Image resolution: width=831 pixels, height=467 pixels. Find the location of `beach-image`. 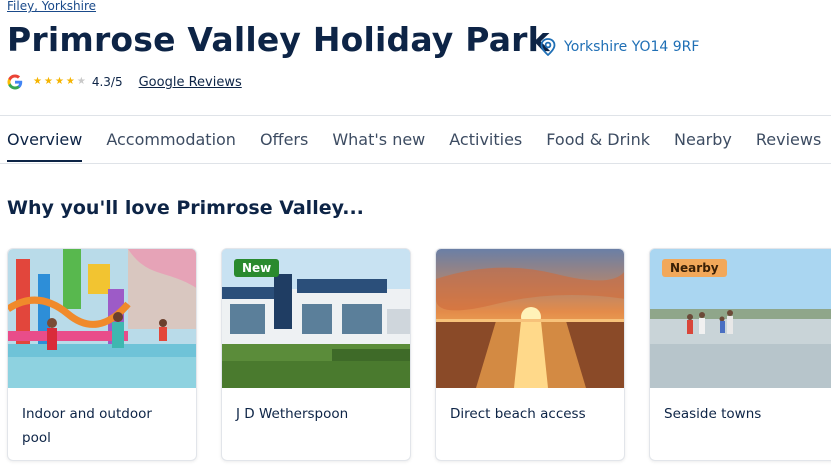

beach-image is located at coordinates (530, 318).